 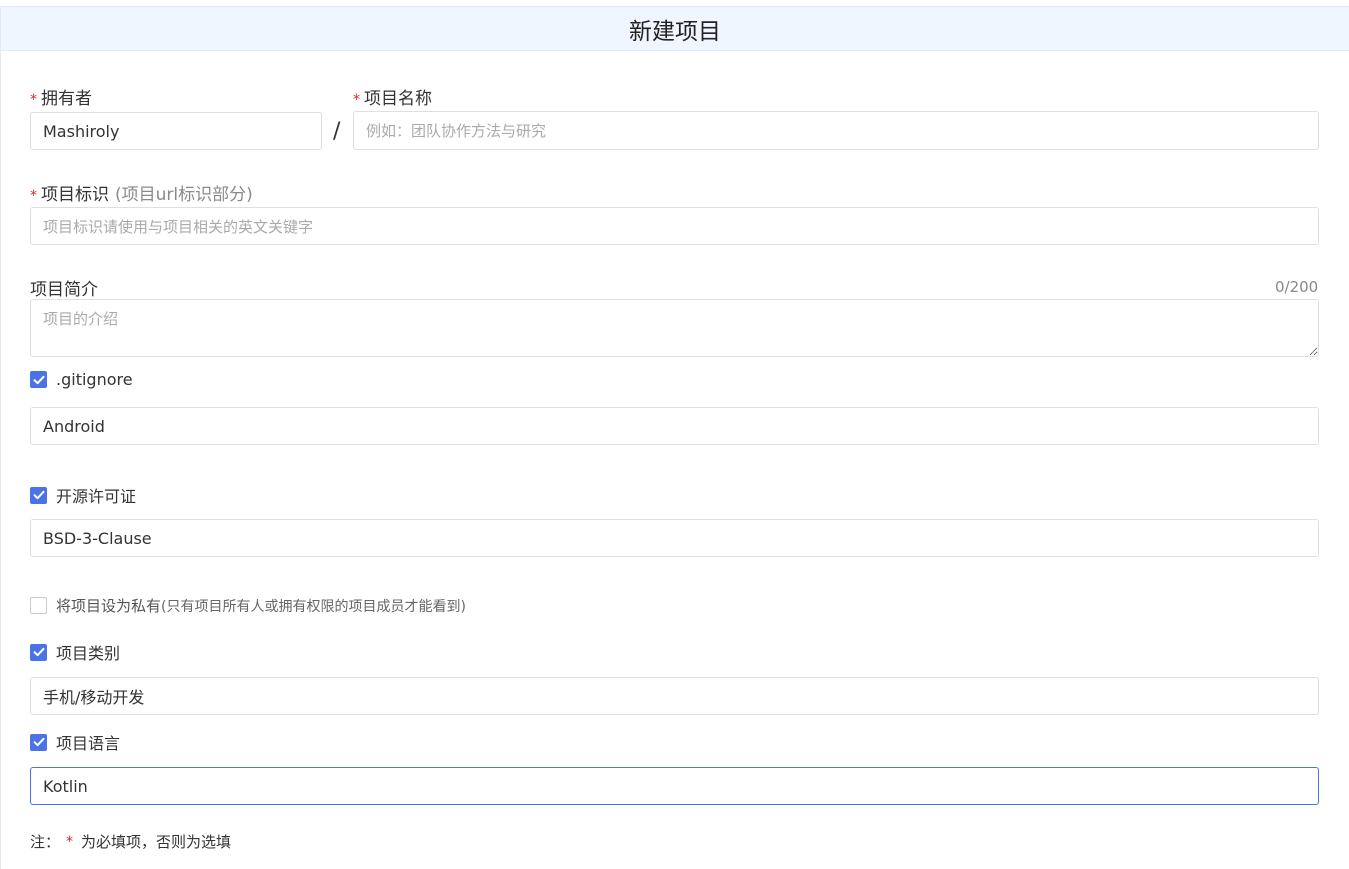 What do you see at coordinates (45, 842) in the screenshot?
I see `note-prefix: 注：` at bounding box center [45, 842].